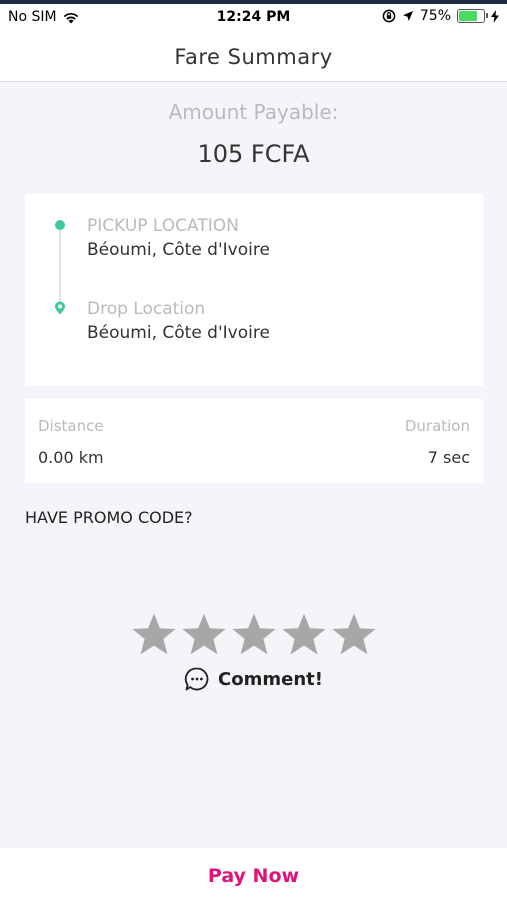 The width and height of the screenshot is (507, 900). I want to click on page-title: Fare Summary, so click(253, 57).